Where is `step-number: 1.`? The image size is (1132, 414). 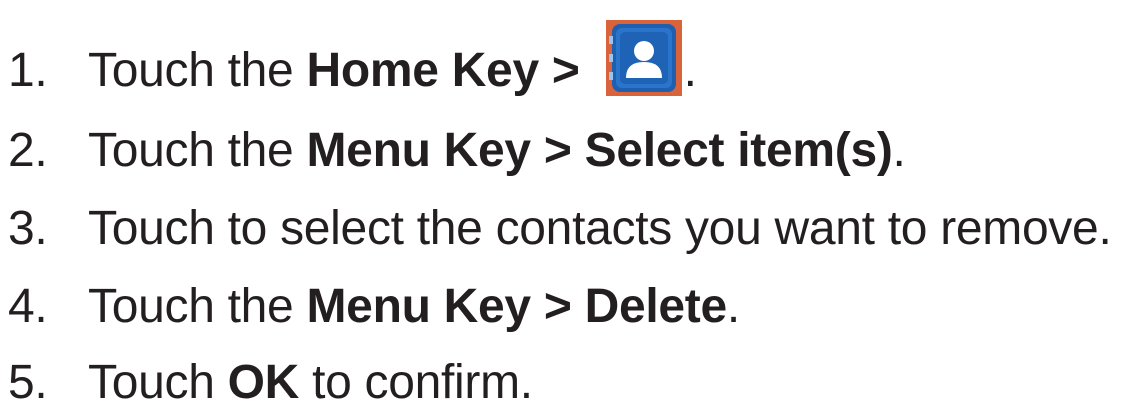 step-number: 1. is located at coordinates (28, 70).